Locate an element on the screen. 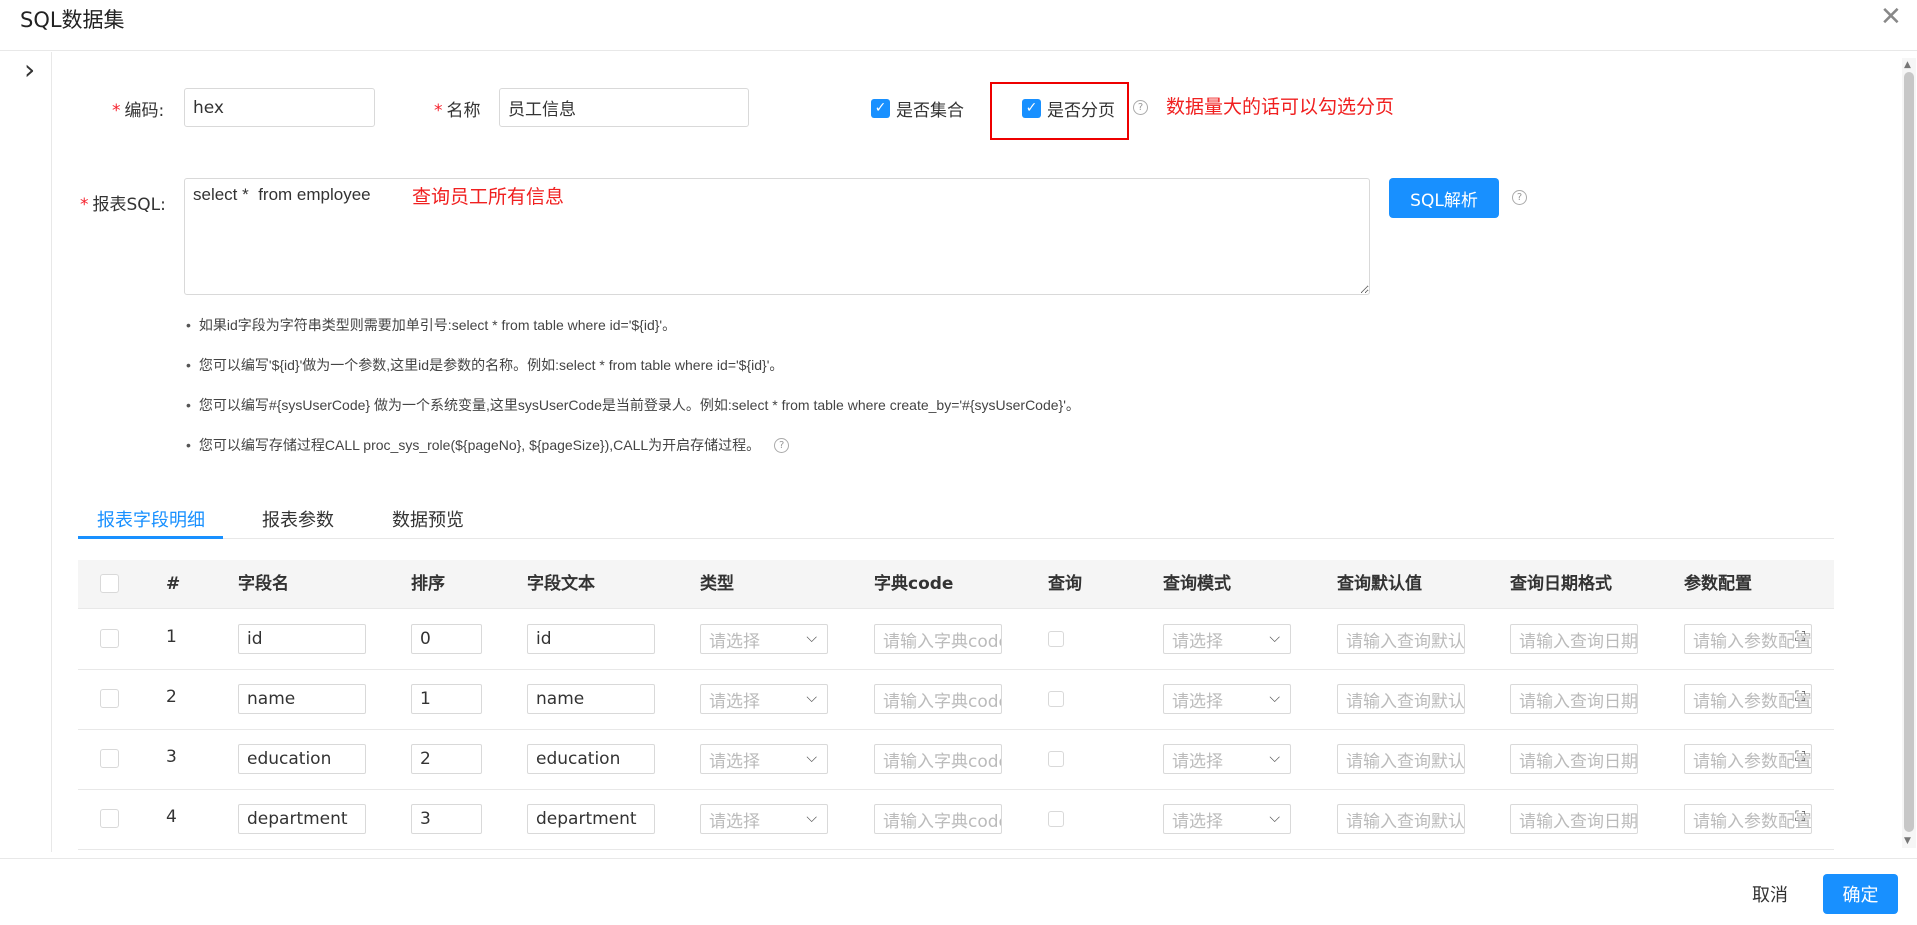  field-text-input: education is located at coordinates (591, 759).